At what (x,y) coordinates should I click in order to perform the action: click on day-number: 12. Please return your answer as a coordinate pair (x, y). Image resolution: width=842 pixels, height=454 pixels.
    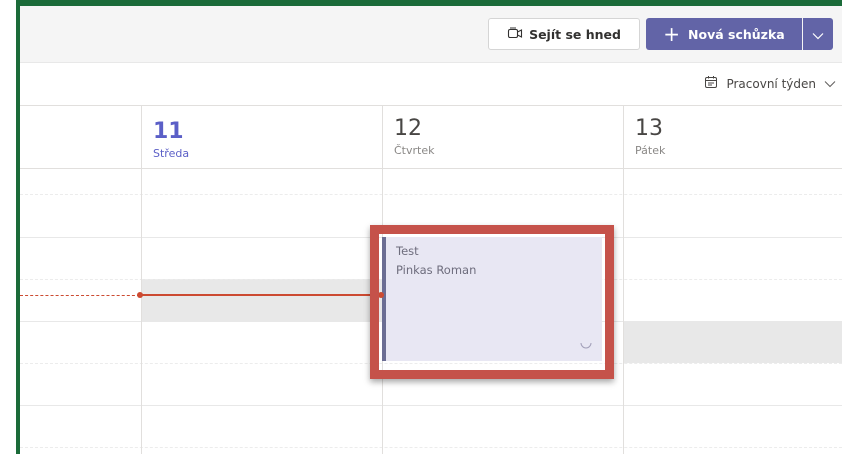
    Looking at the image, I should click on (408, 128).